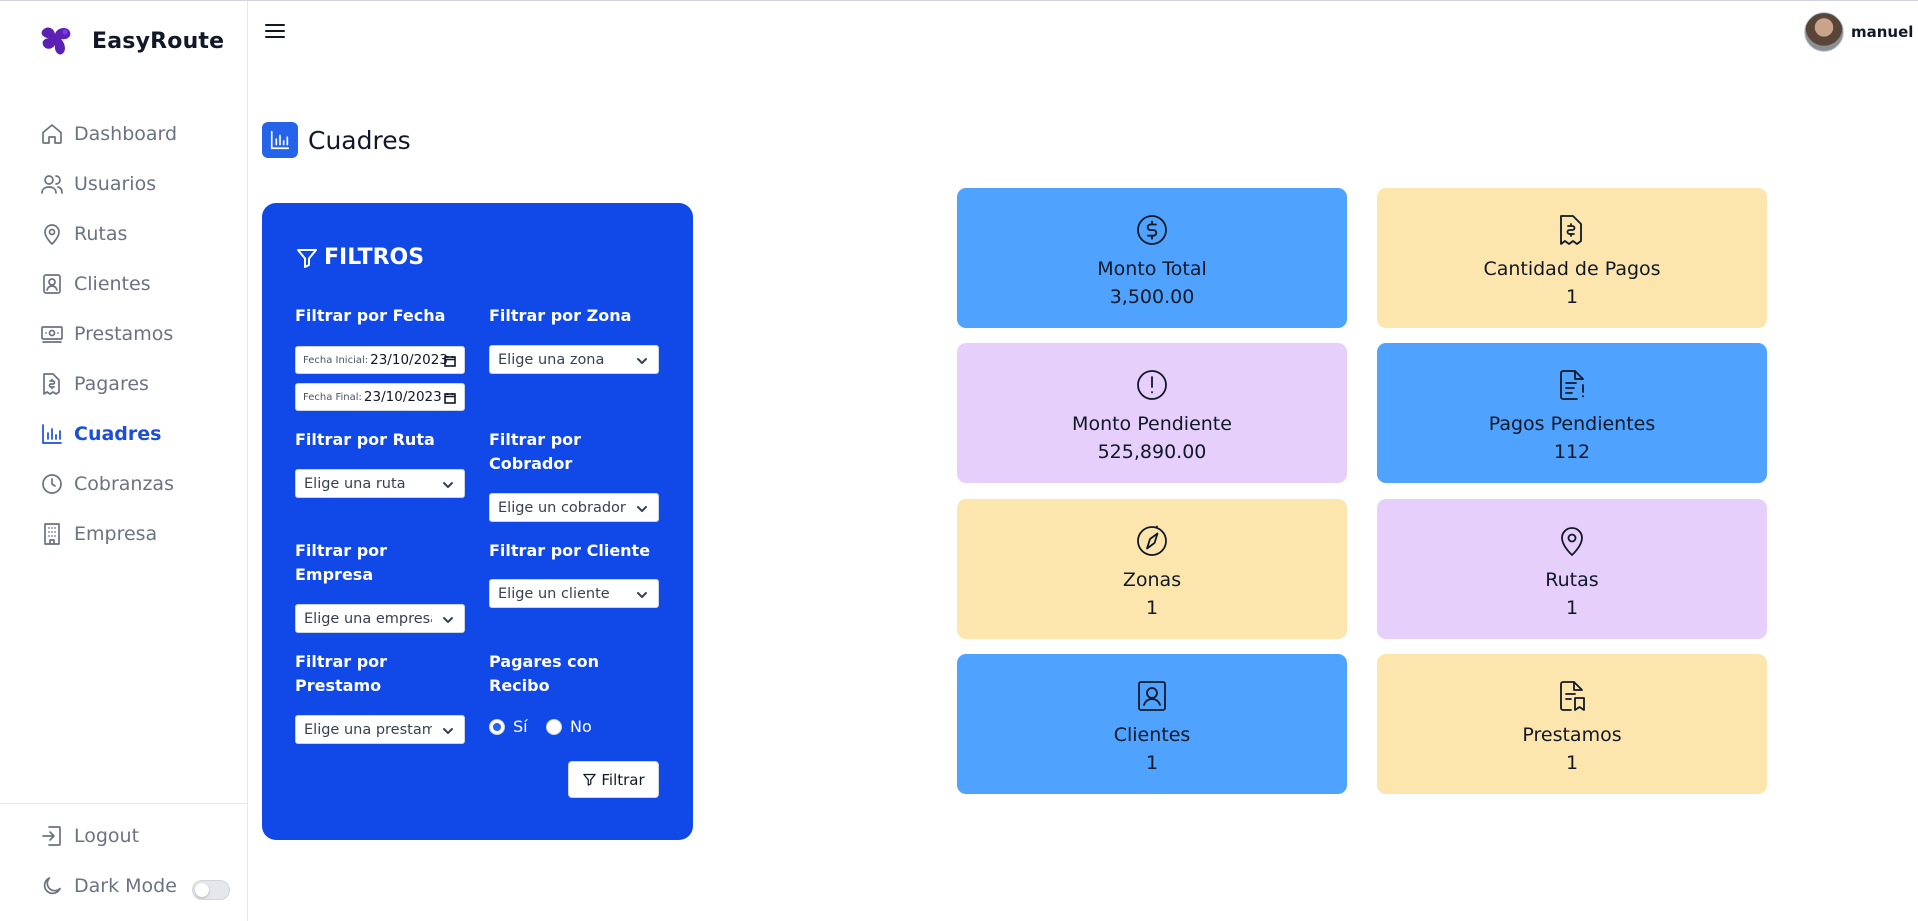  I want to click on stat-card-monto-total: Monto Total 3,500.00, so click(1152, 258).